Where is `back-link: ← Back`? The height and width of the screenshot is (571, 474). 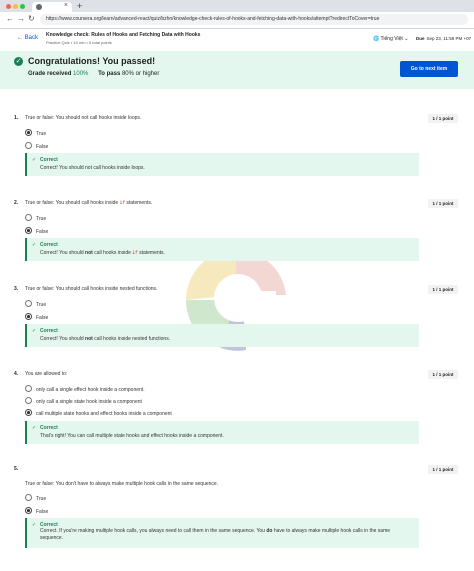
back-link: ← Back is located at coordinates (27, 38).